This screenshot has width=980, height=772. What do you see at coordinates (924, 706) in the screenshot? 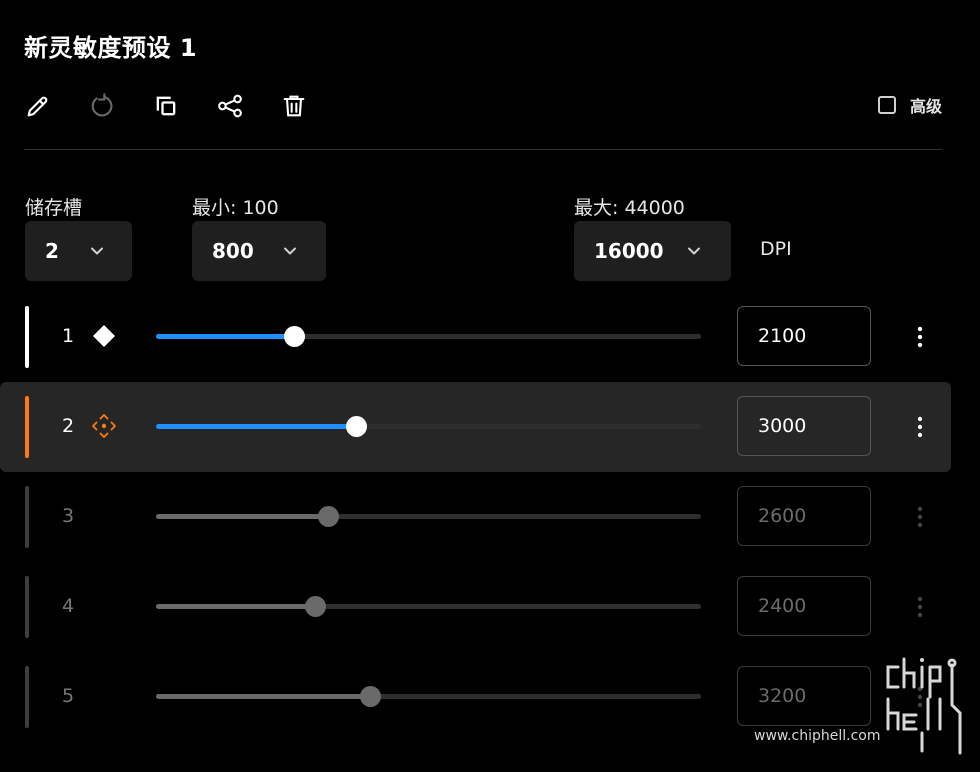
I see `chiphell-logo` at bounding box center [924, 706].